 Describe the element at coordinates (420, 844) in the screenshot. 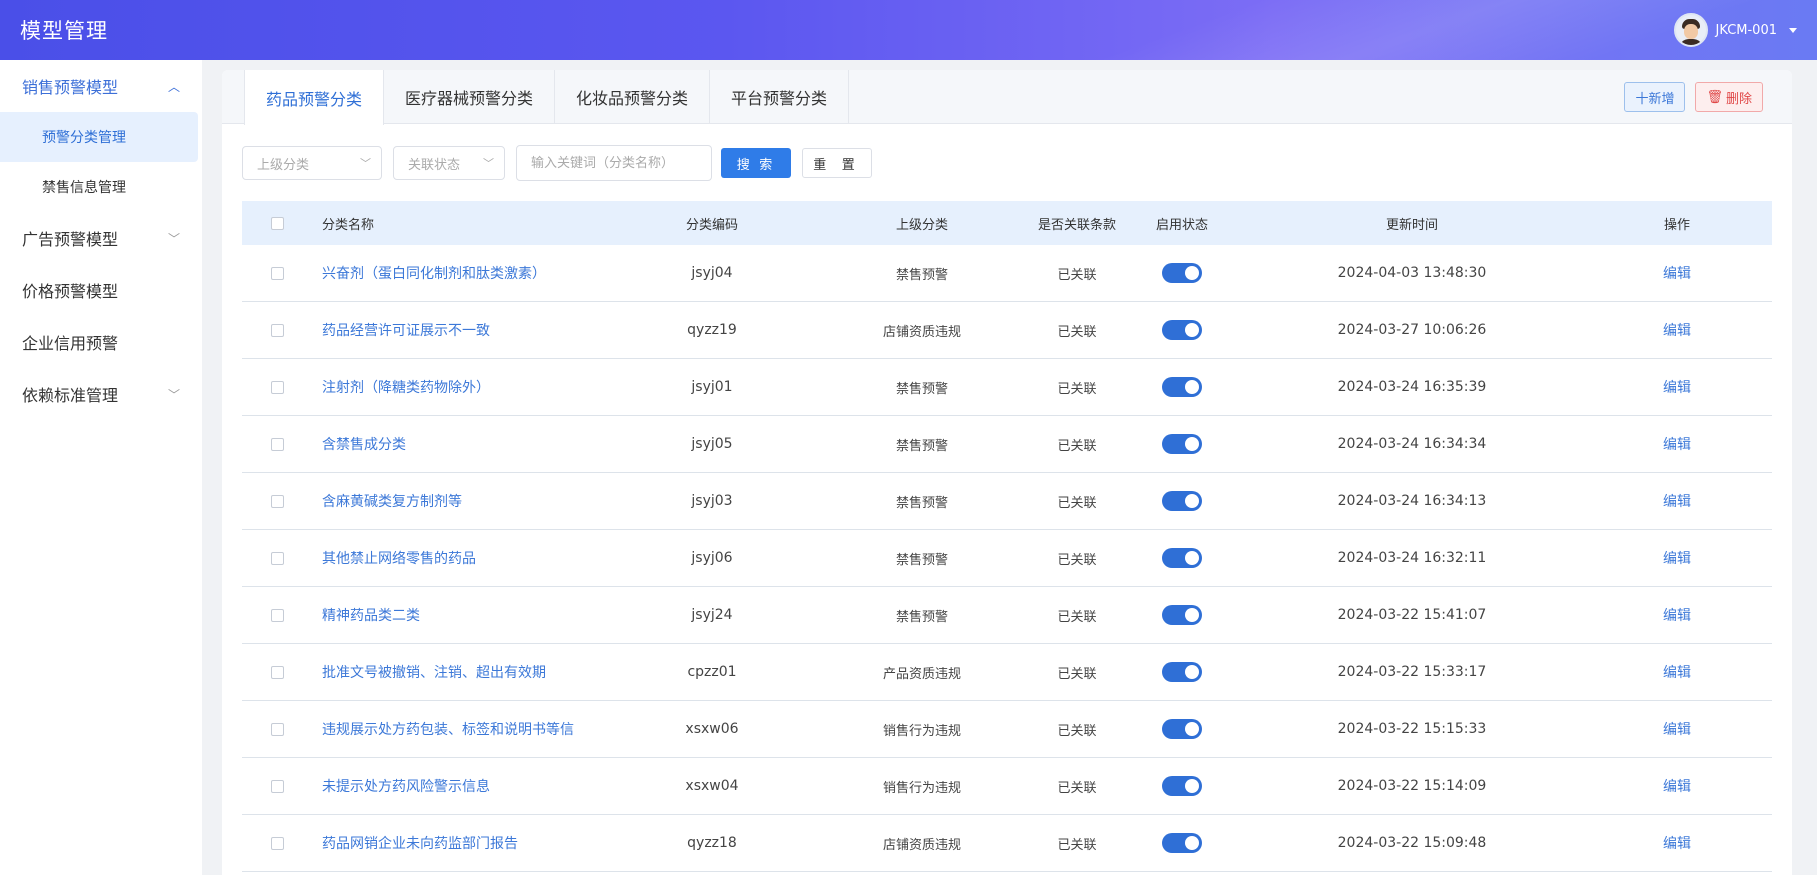

I see `category-name-link: 药品网销企业未向药监部门报告` at that location.